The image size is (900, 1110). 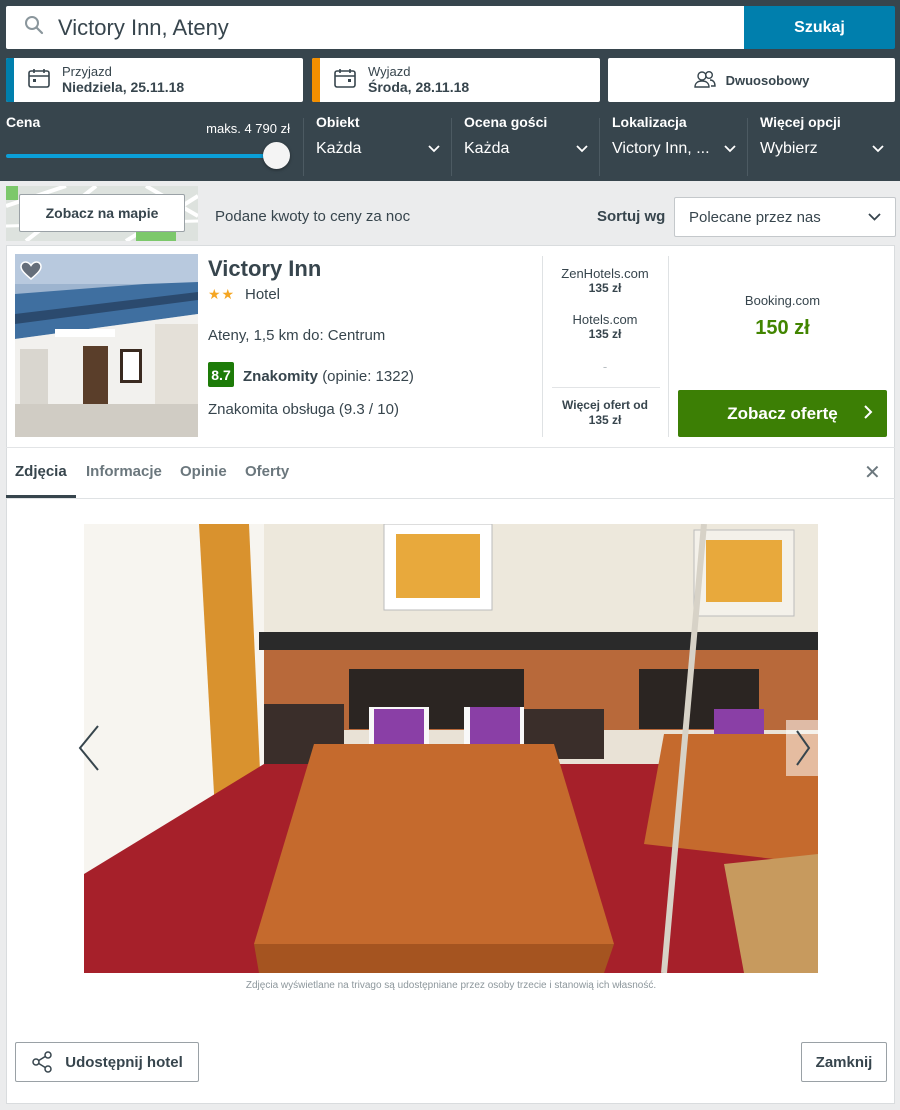 I want to click on rating-word: Znakomity, so click(x=281, y=376).